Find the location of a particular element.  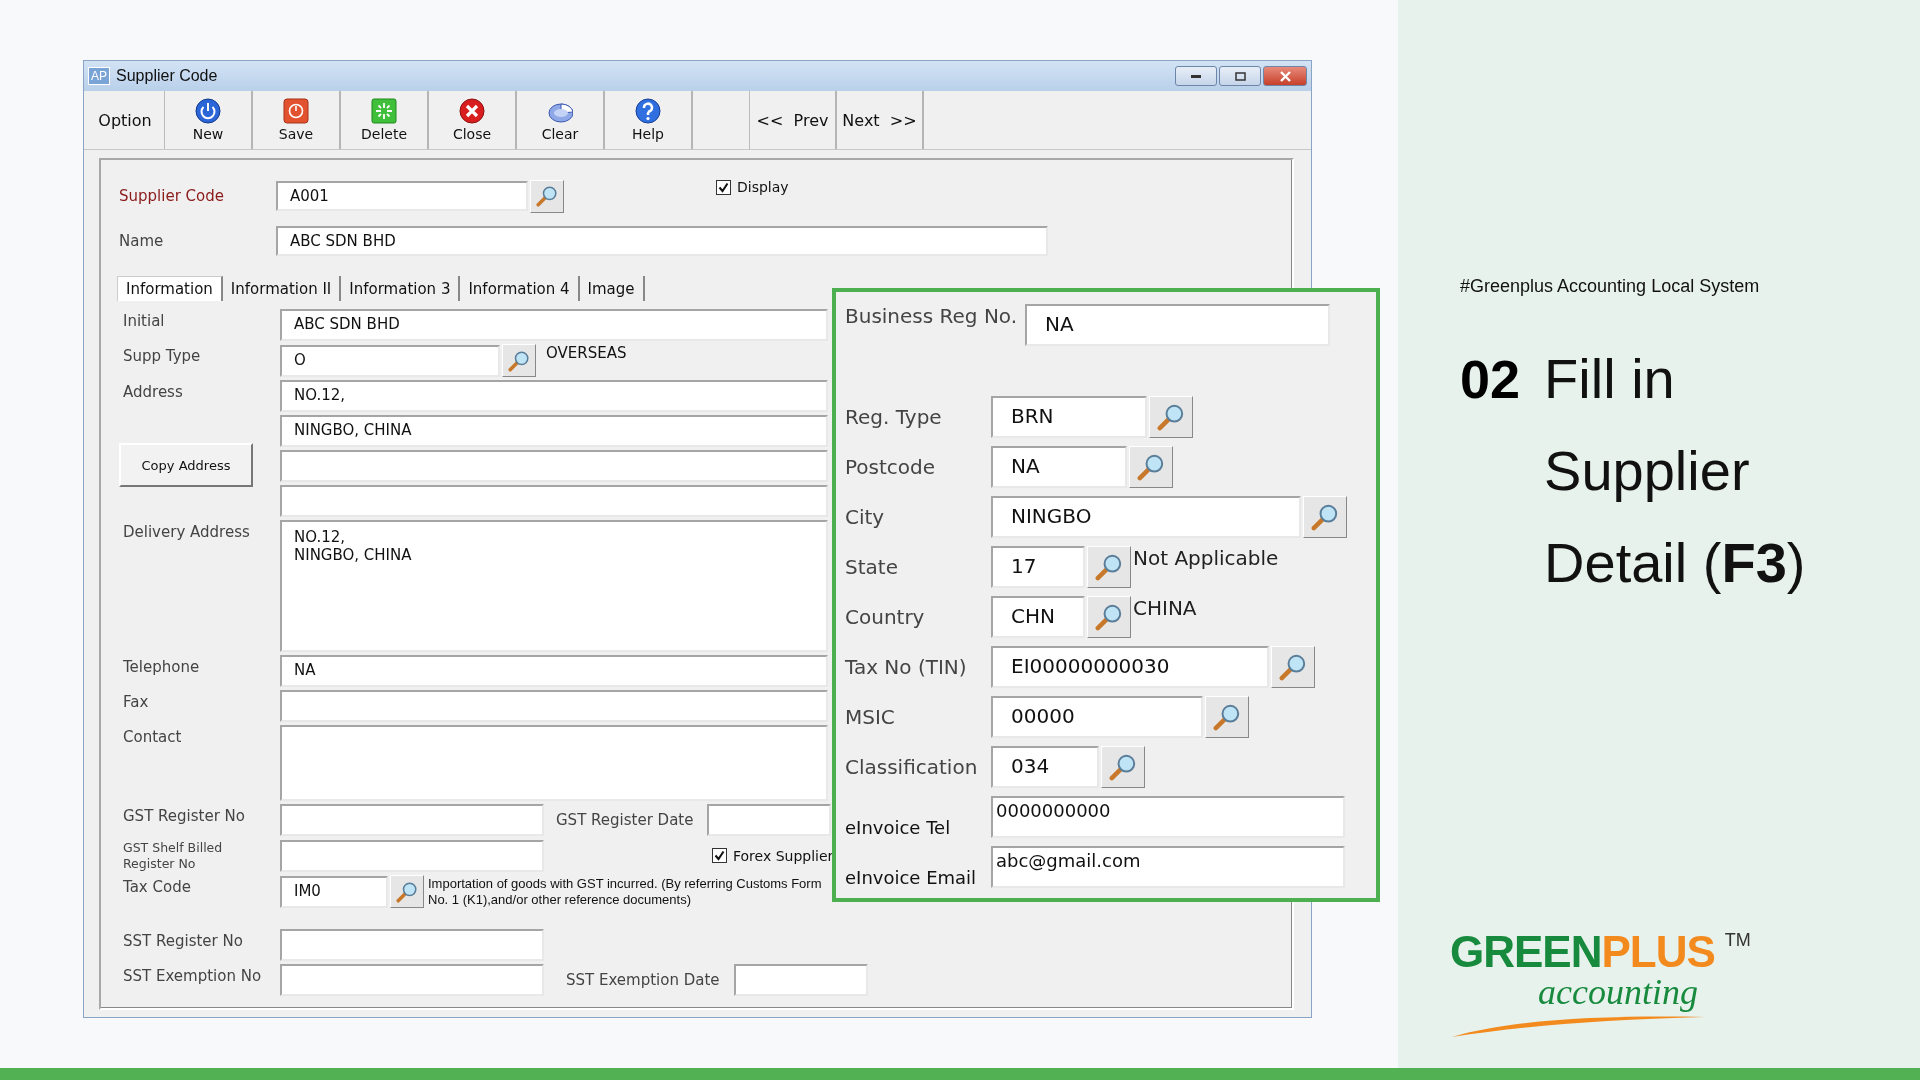

field-label: SST Exemption Date is located at coordinates (643, 980).